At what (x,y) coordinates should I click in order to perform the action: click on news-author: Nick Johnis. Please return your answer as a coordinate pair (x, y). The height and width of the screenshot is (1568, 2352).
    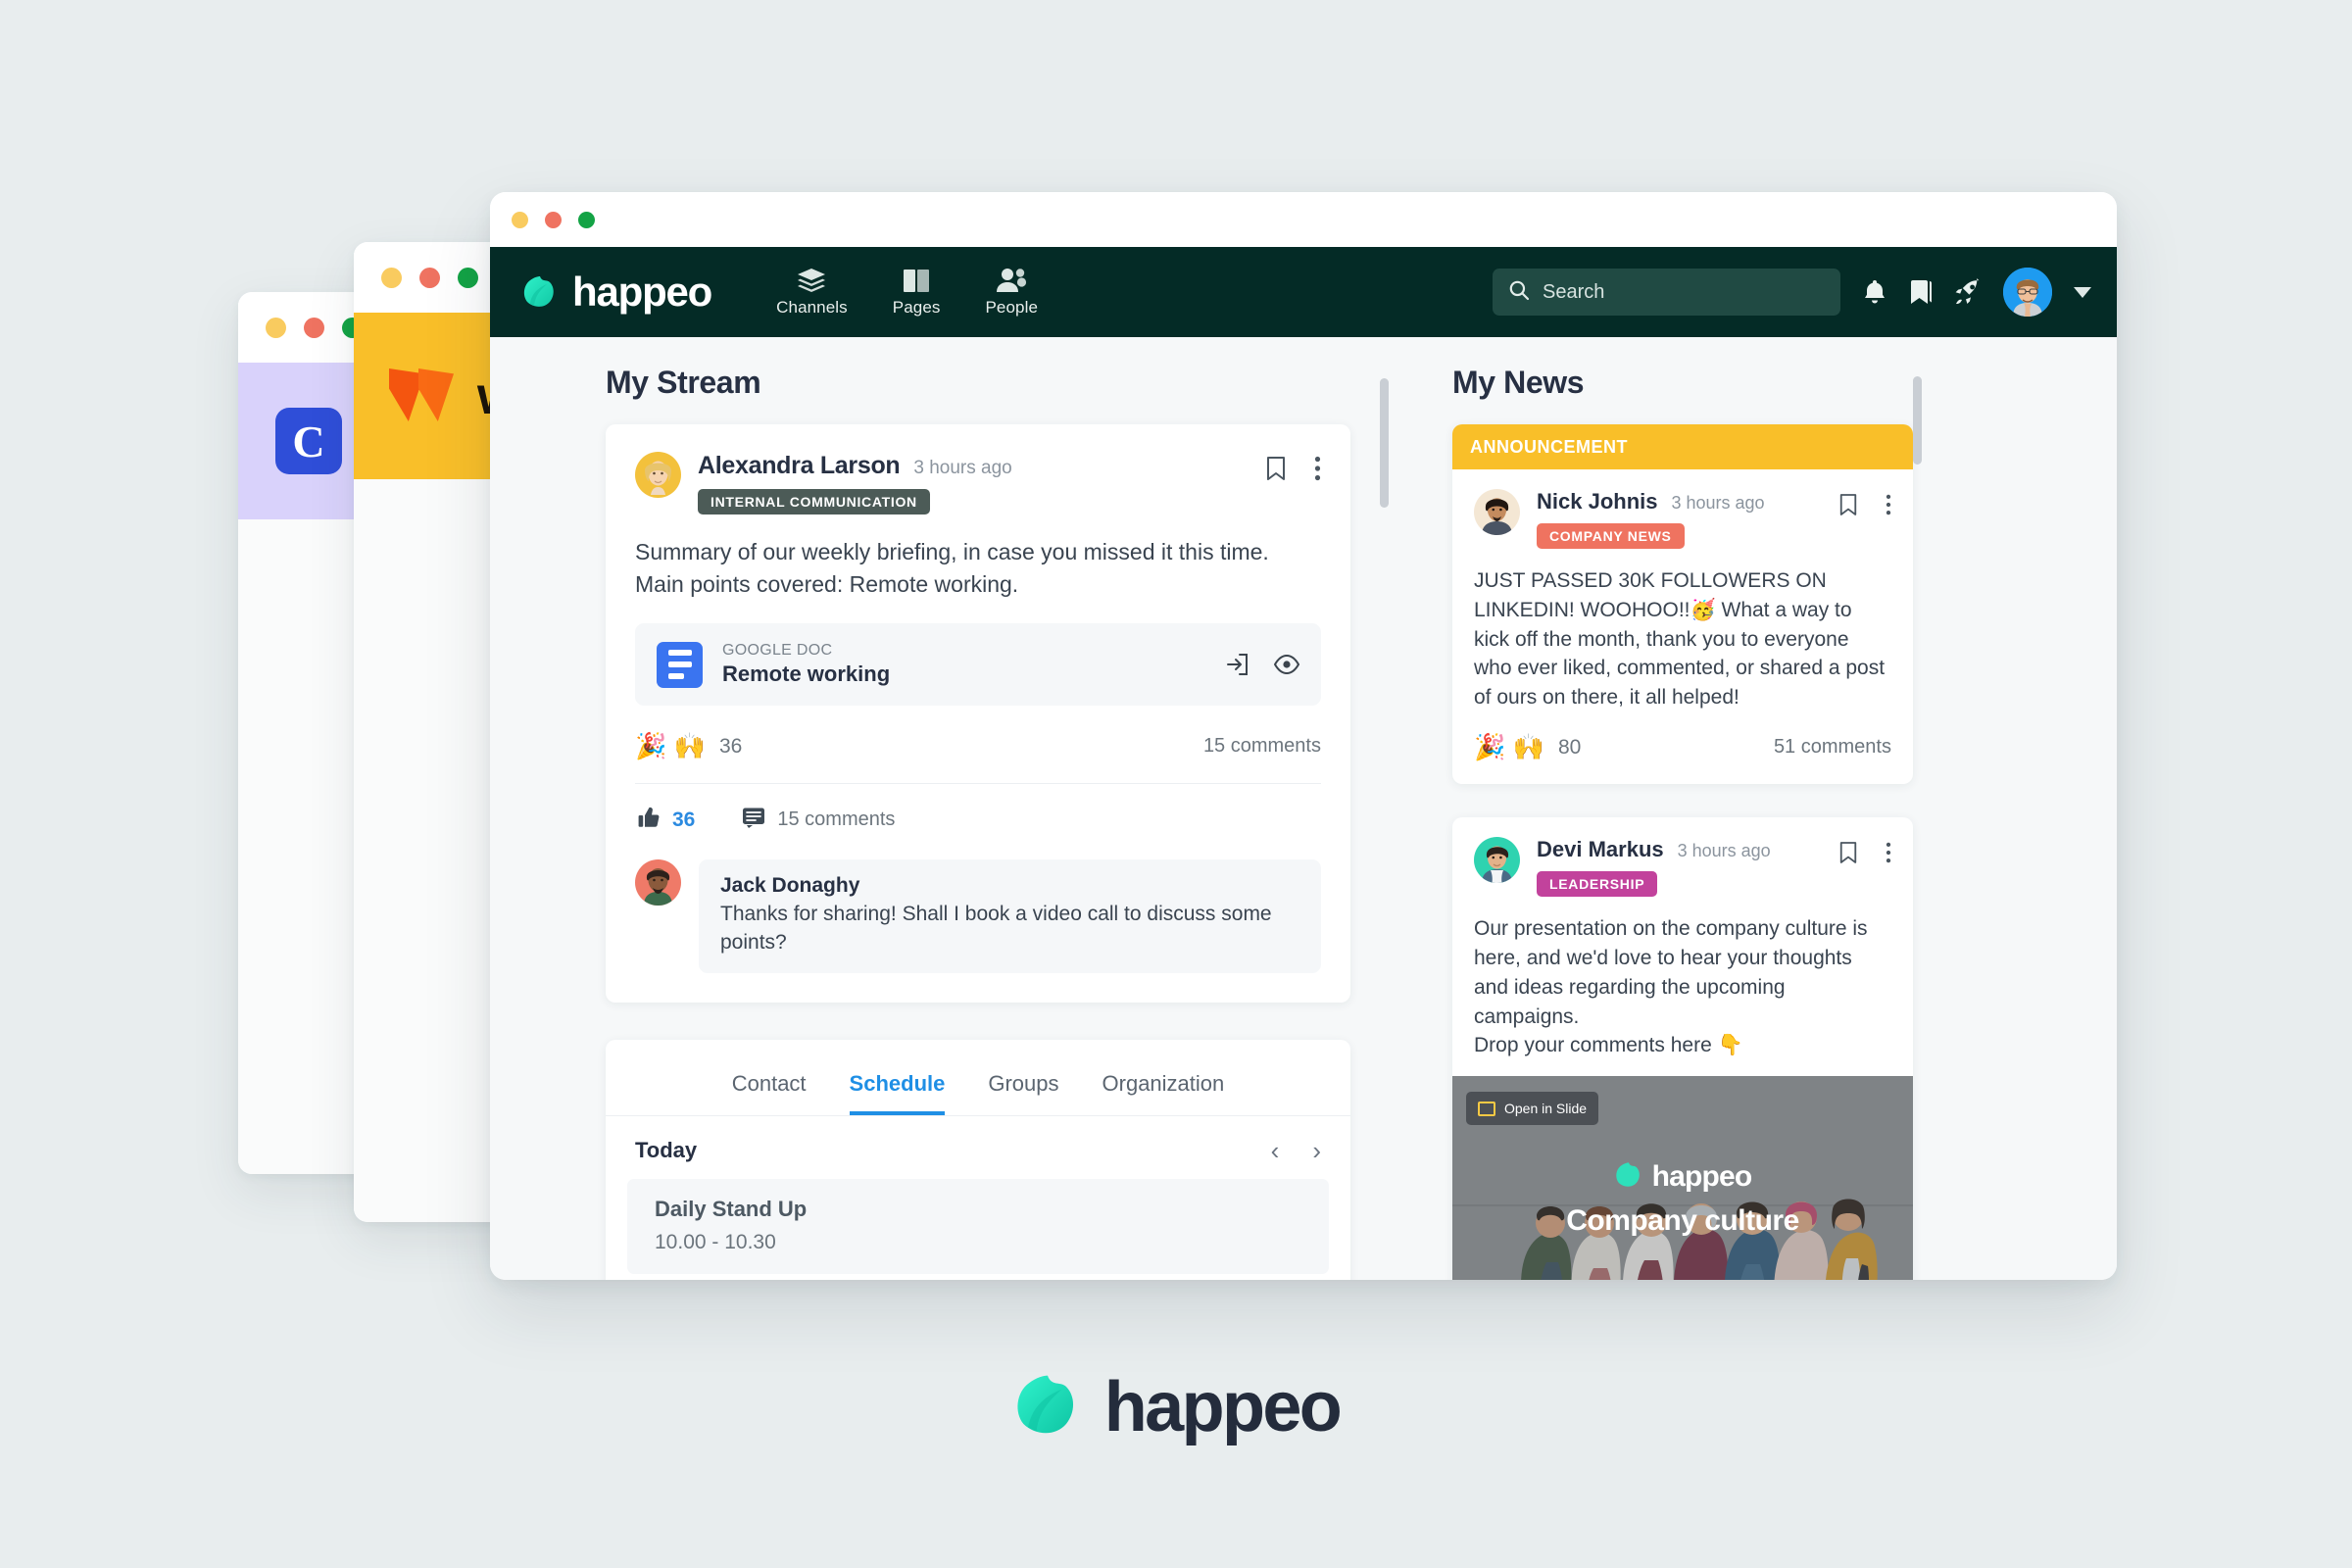
    Looking at the image, I should click on (1597, 501).